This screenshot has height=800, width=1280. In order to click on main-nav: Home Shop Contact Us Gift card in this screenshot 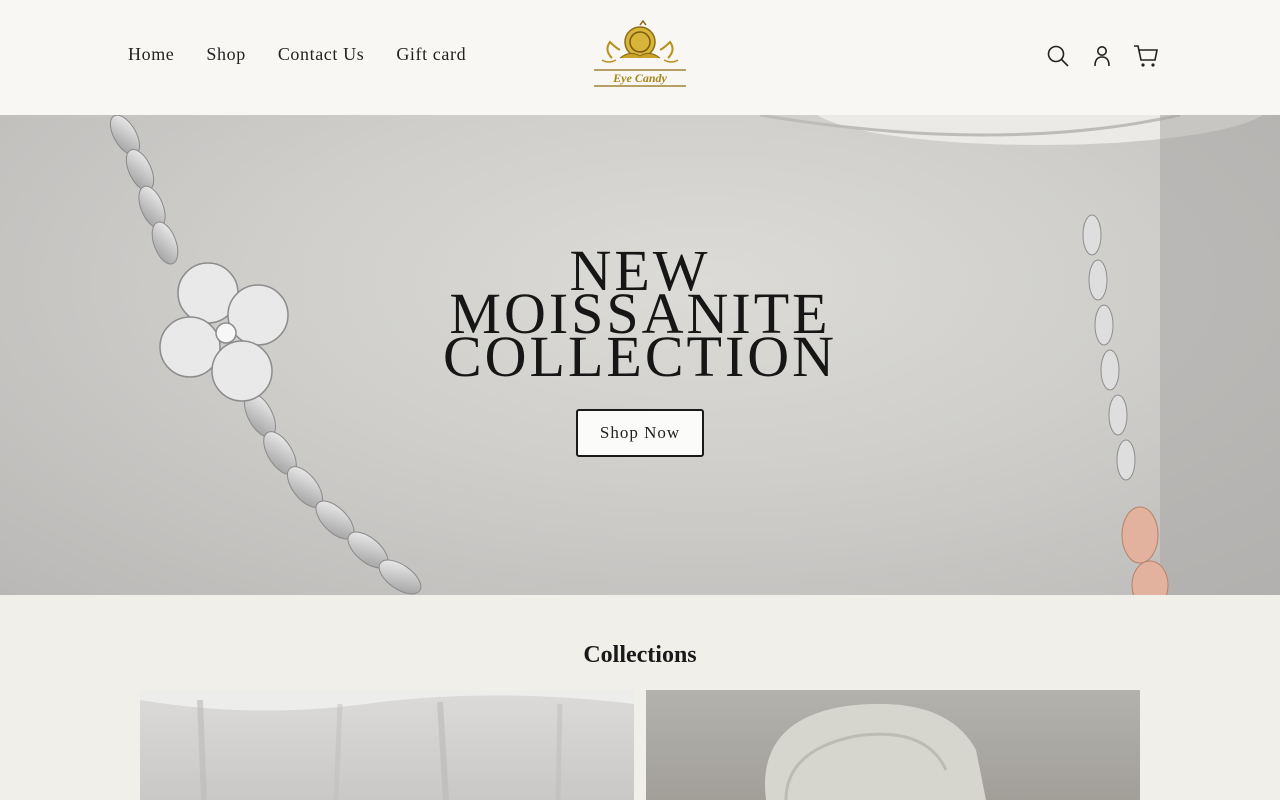, I will do `click(297, 54)`.